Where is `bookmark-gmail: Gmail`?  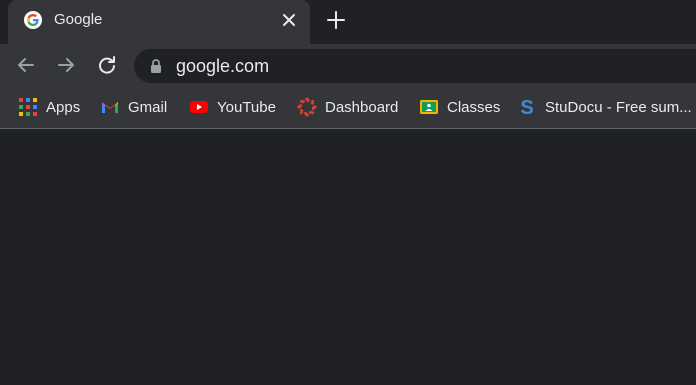 bookmark-gmail: Gmail is located at coordinates (133, 107).